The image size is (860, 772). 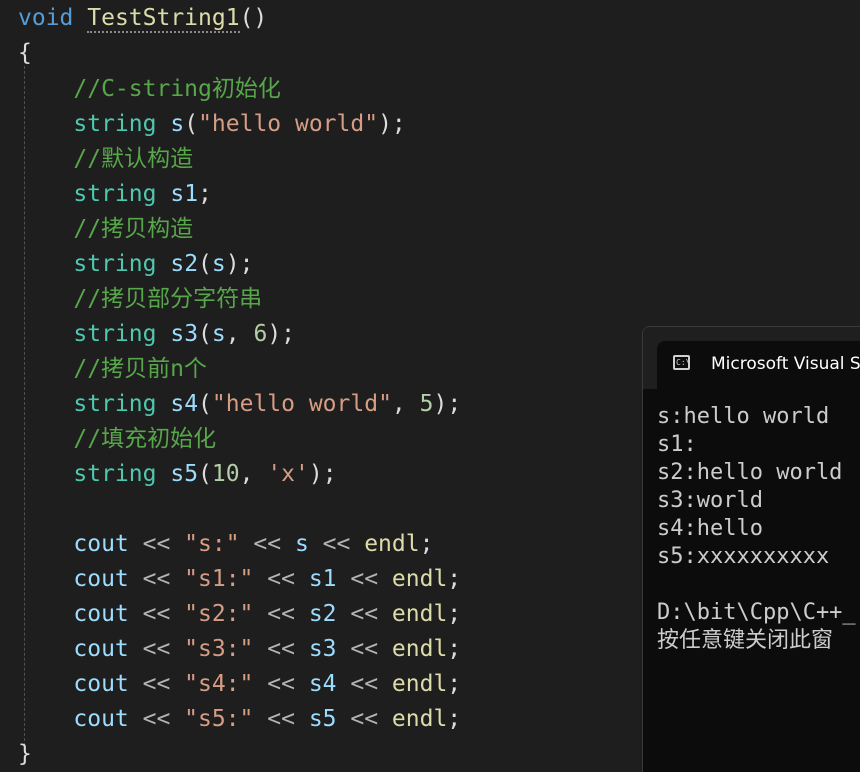 I want to click on code-line: string s("hello world");, so click(x=212, y=124).